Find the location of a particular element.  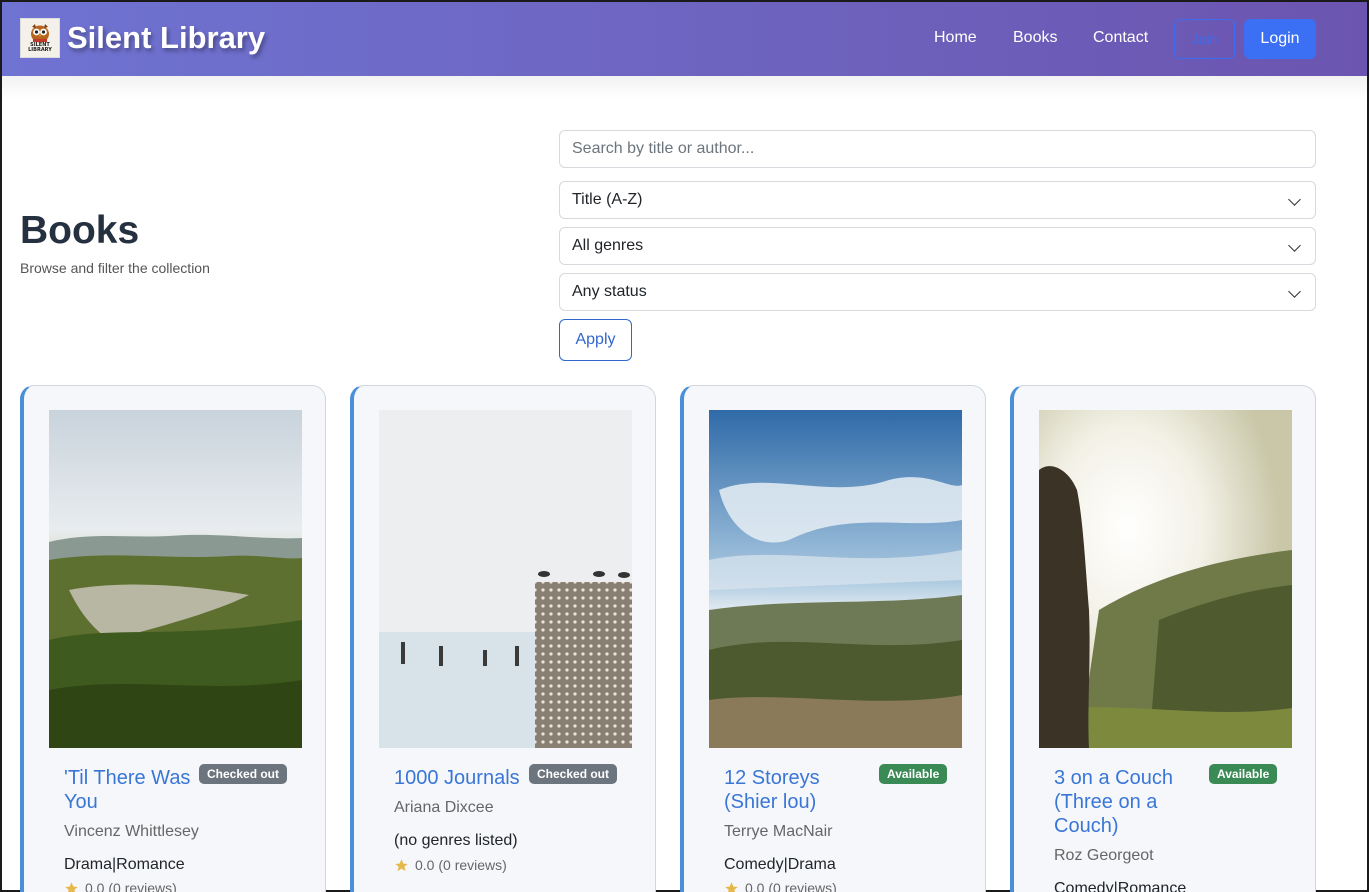

genre-select-value: All genres is located at coordinates (608, 245).